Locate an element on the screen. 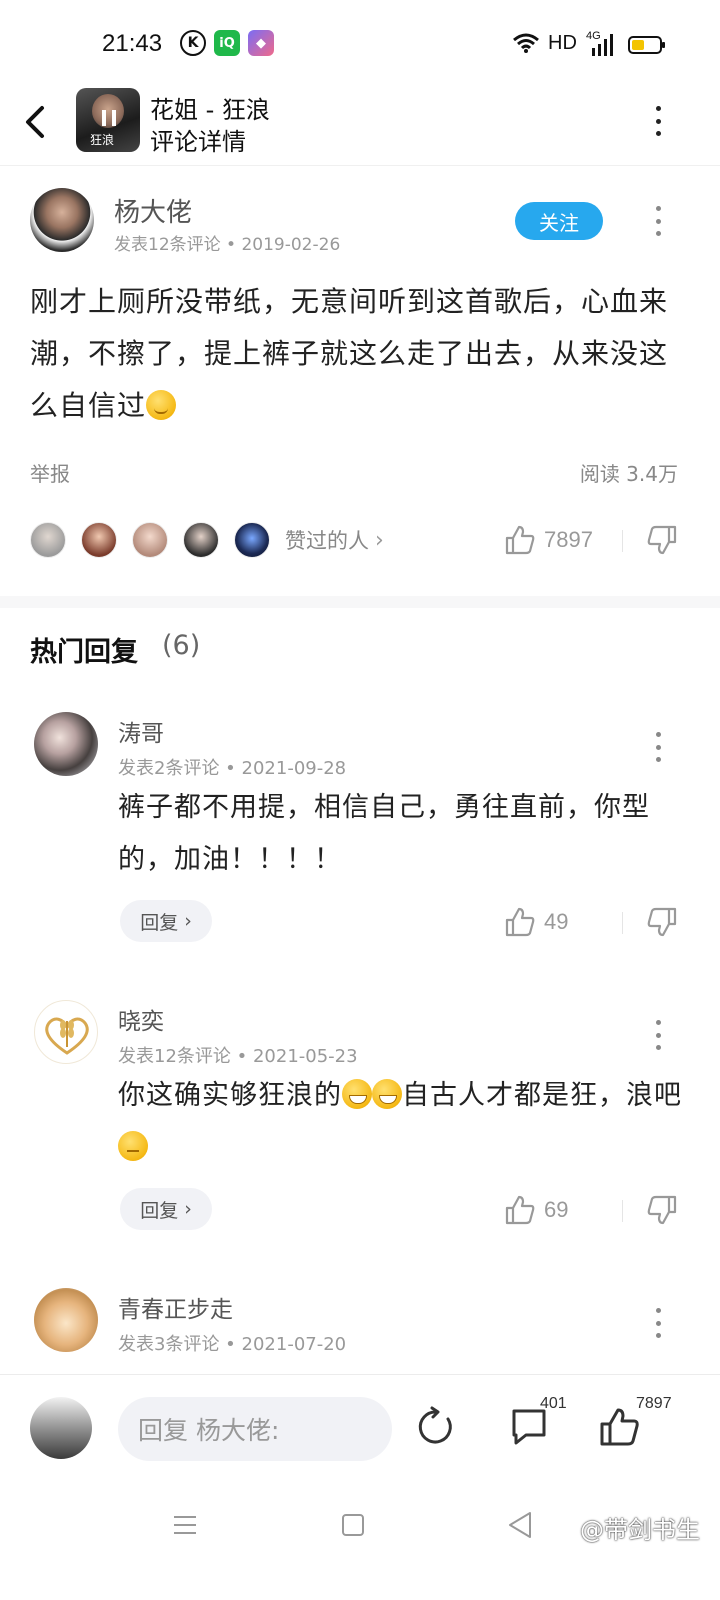 The width and height of the screenshot is (720, 1600). follow-button: 关注 is located at coordinates (559, 221).